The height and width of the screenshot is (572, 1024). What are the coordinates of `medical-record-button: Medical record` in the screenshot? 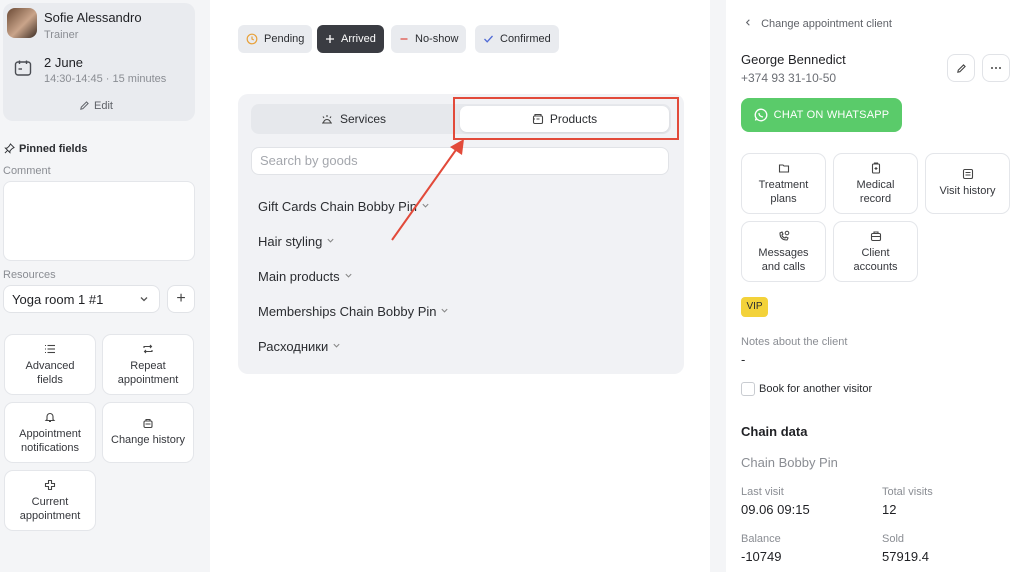 It's located at (875, 183).